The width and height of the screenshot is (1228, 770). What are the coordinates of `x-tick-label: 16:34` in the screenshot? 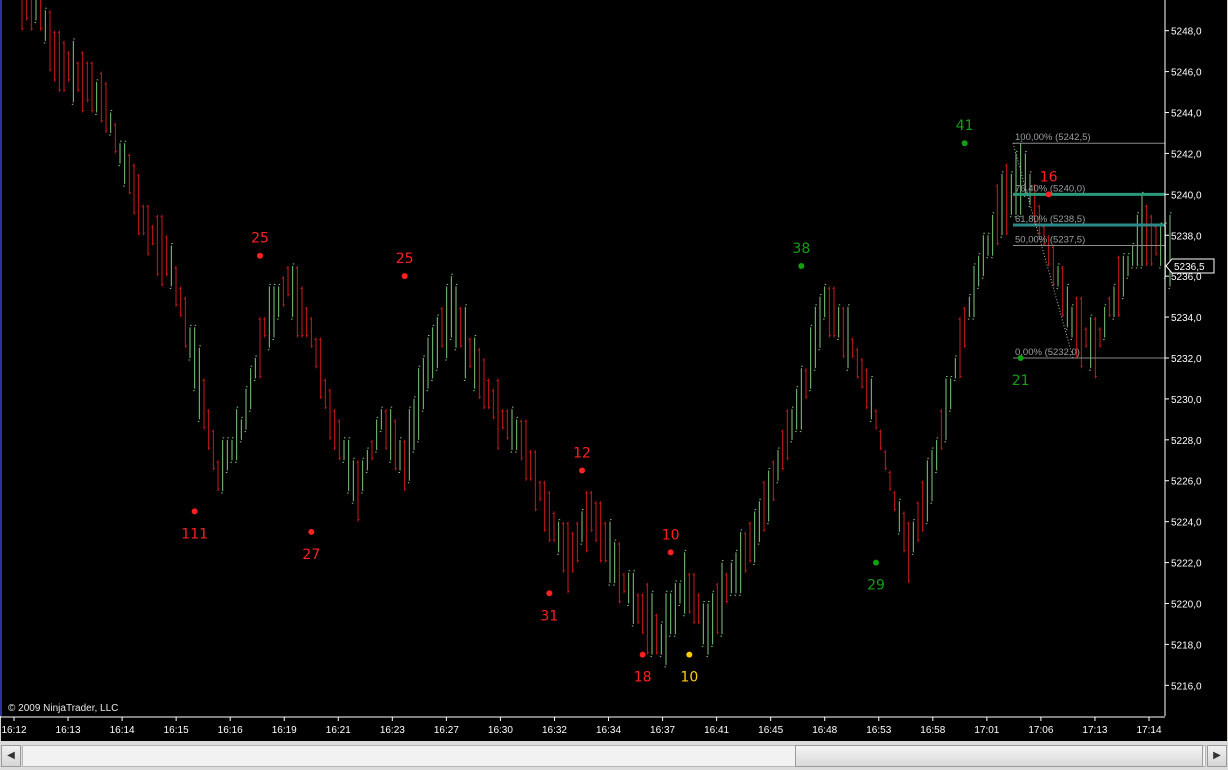 It's located at (608, 730).